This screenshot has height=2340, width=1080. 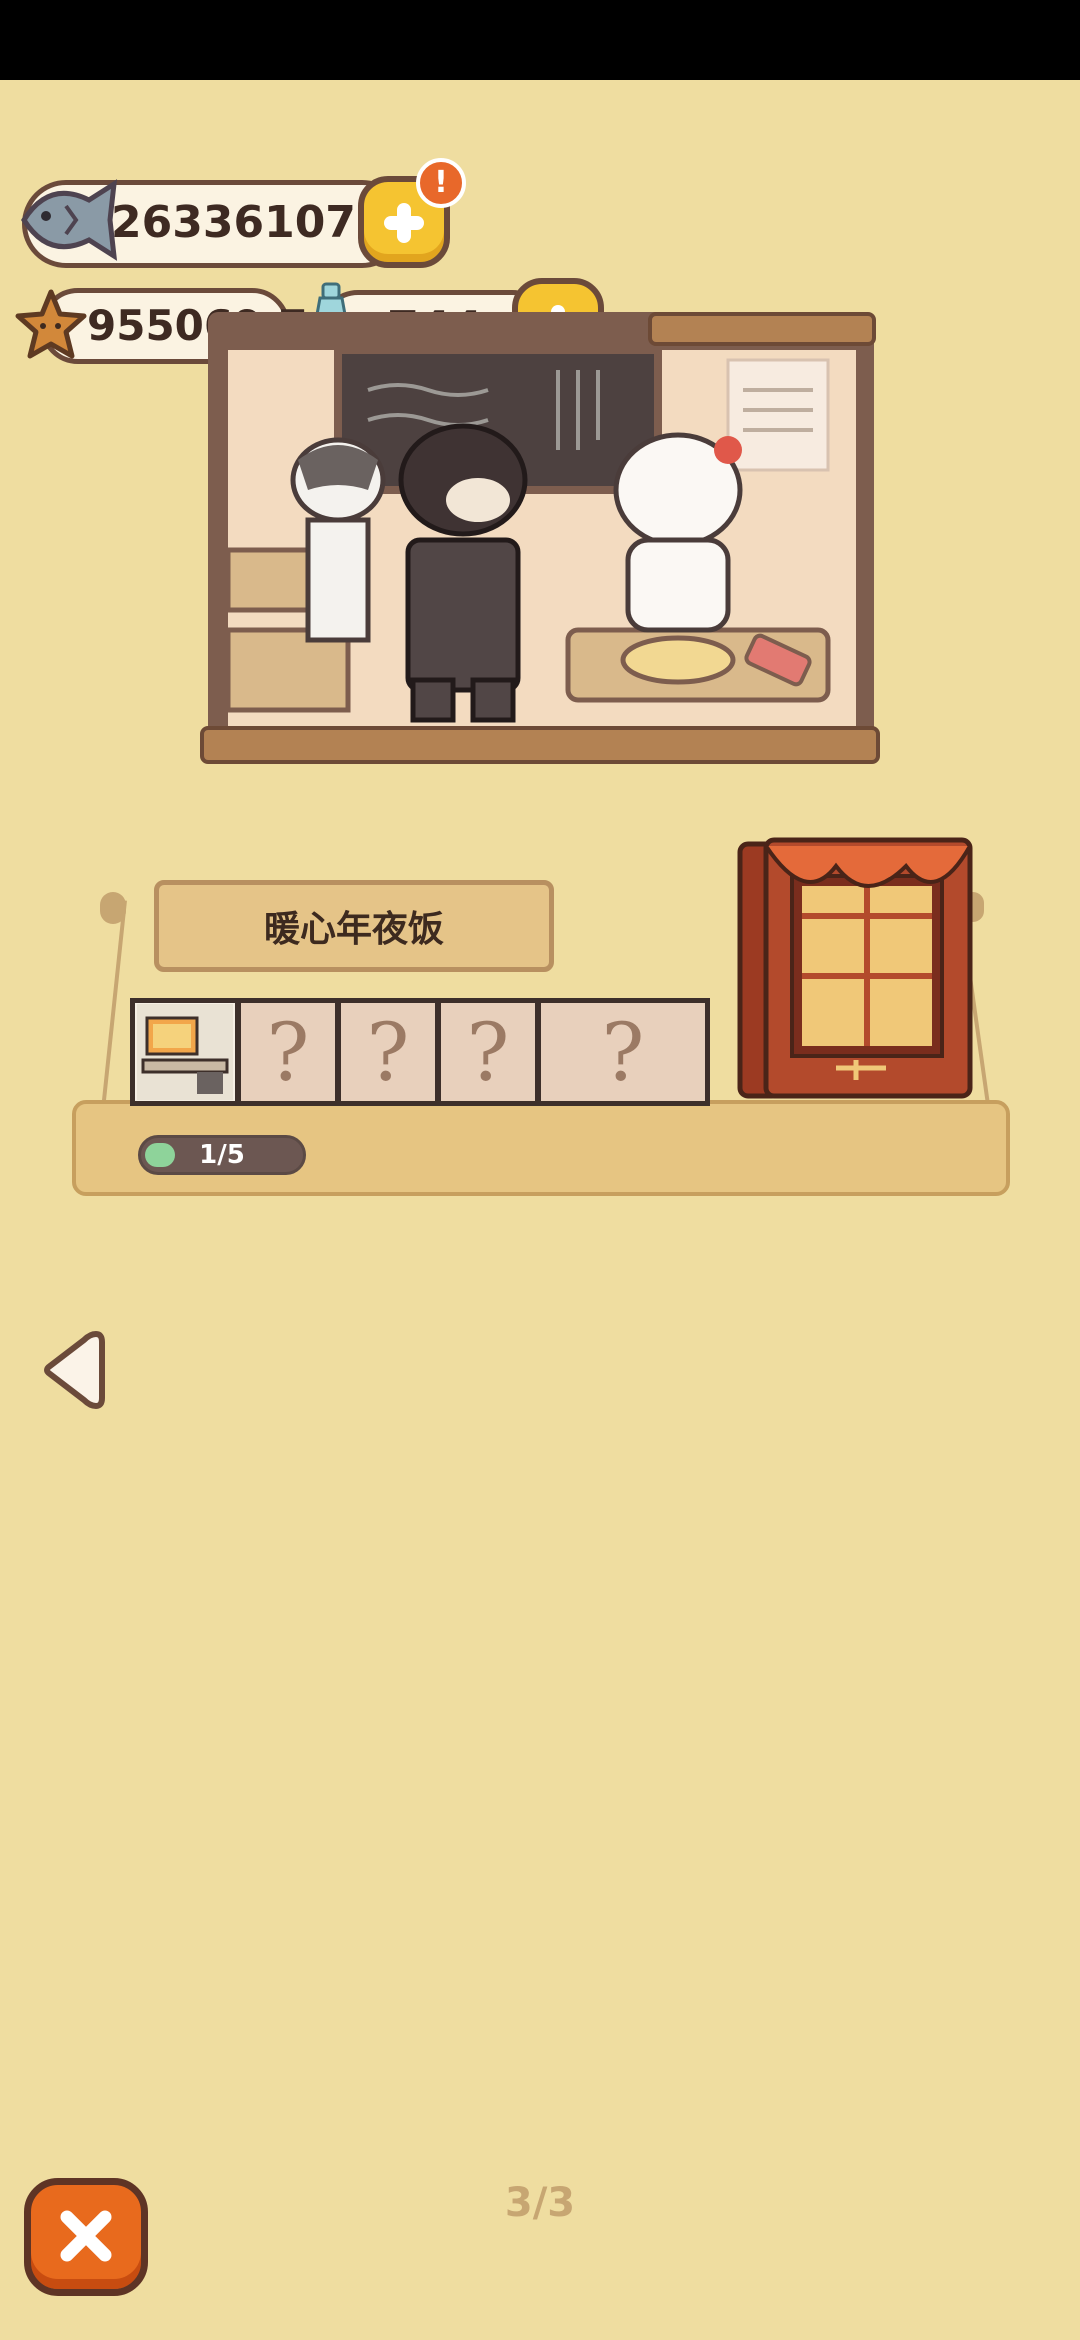 I want to click on collection-slot-4: ?, so click(x=488, y=1052).